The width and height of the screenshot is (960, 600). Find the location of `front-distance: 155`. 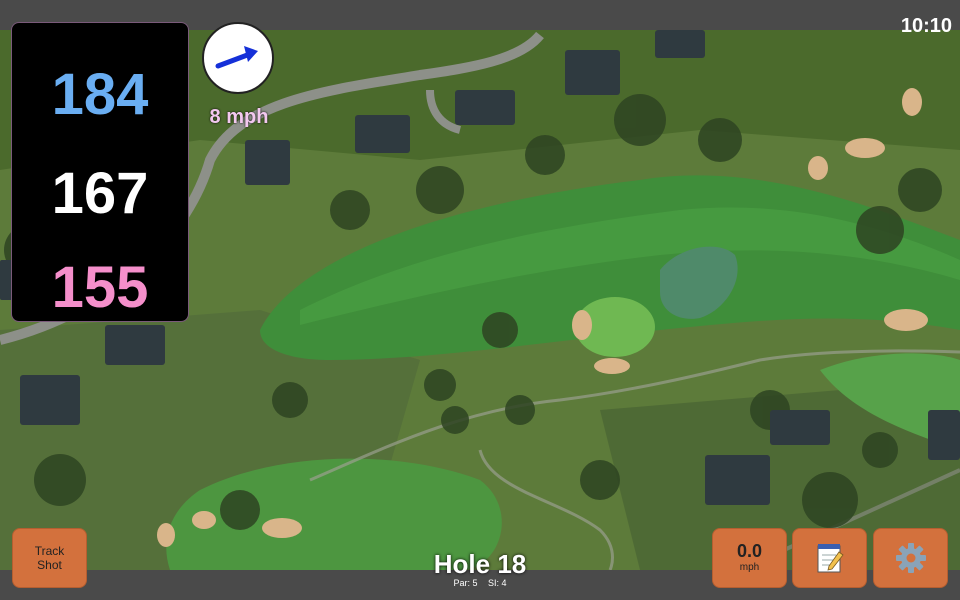

front-distance: 155 is located at coordinates (100, 287).